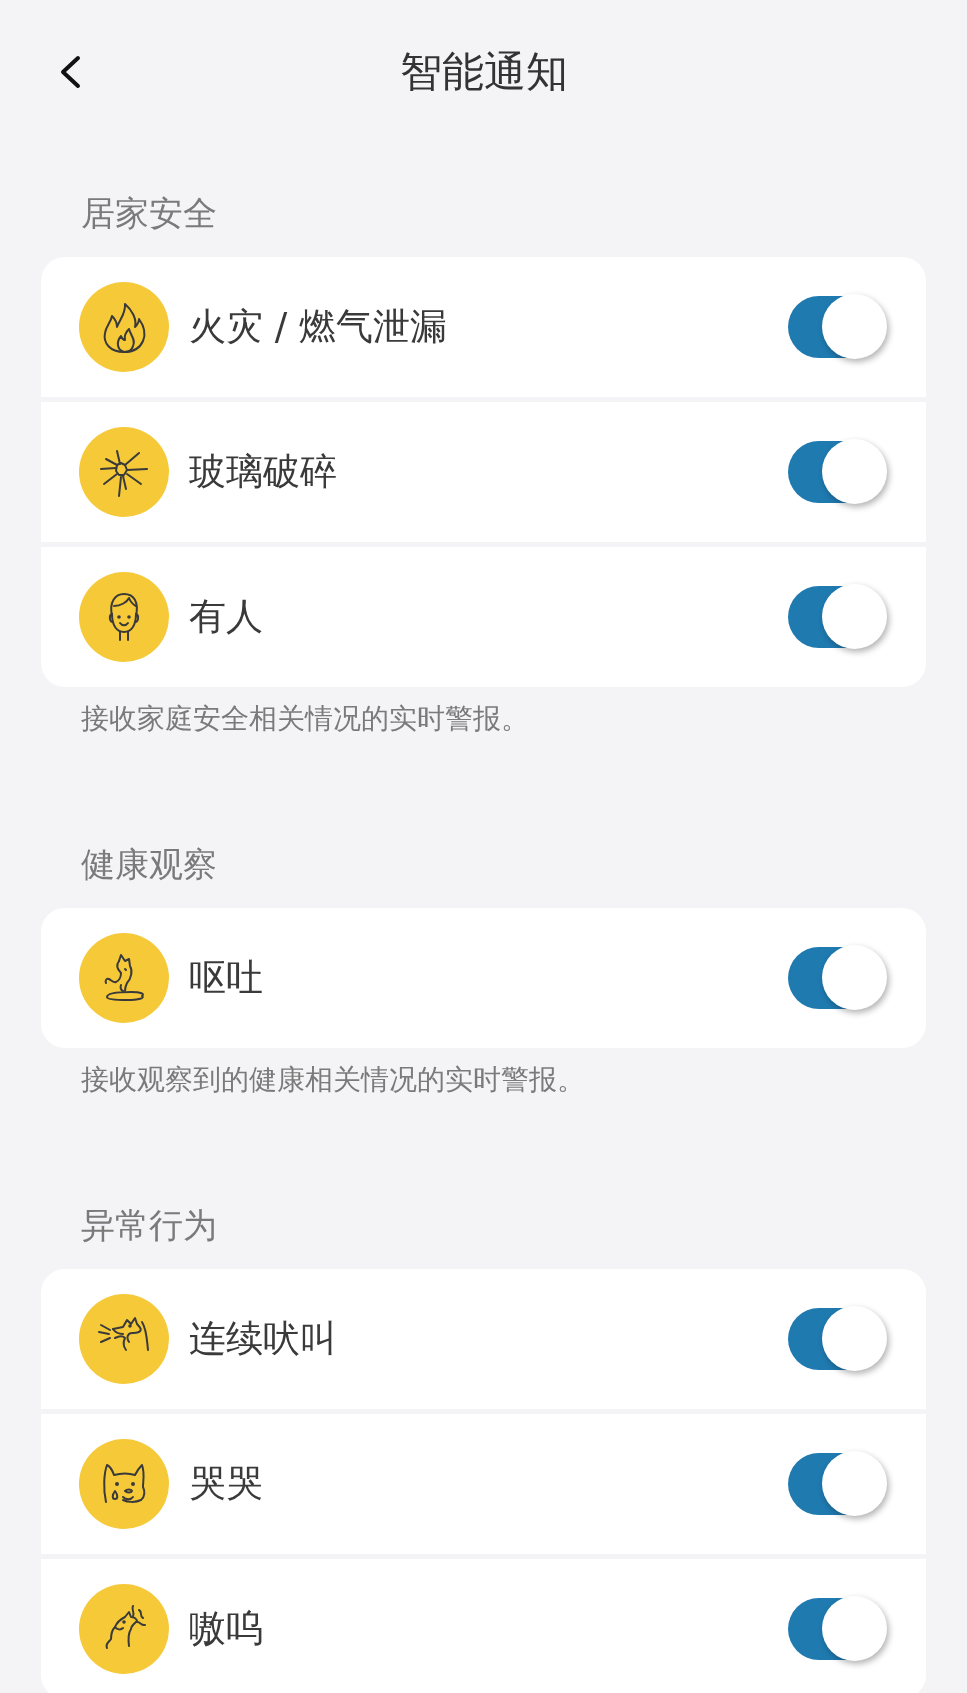  I want to click on section-note: 接收观察到的健康相关情况的实时警报。, so click(333, 1080).